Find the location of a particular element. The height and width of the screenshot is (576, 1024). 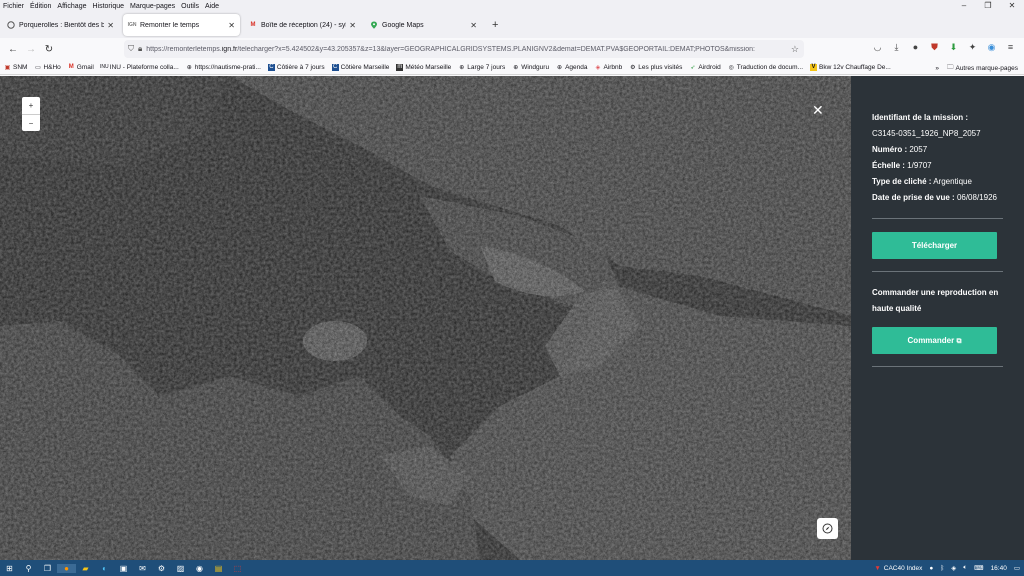

bookmark-agenda: ⊕ Agenda is located at coordinates (571, 67).